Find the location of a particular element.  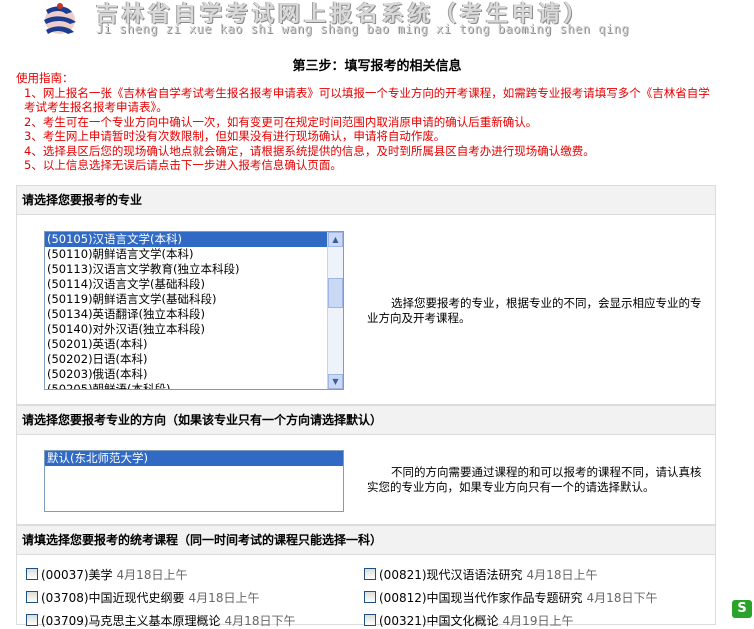

major-hint: 选择您要报考的专业，根据专业的不同，会显示相应专业的专业方向及开考课程。 is located at coordinates (534, 310).